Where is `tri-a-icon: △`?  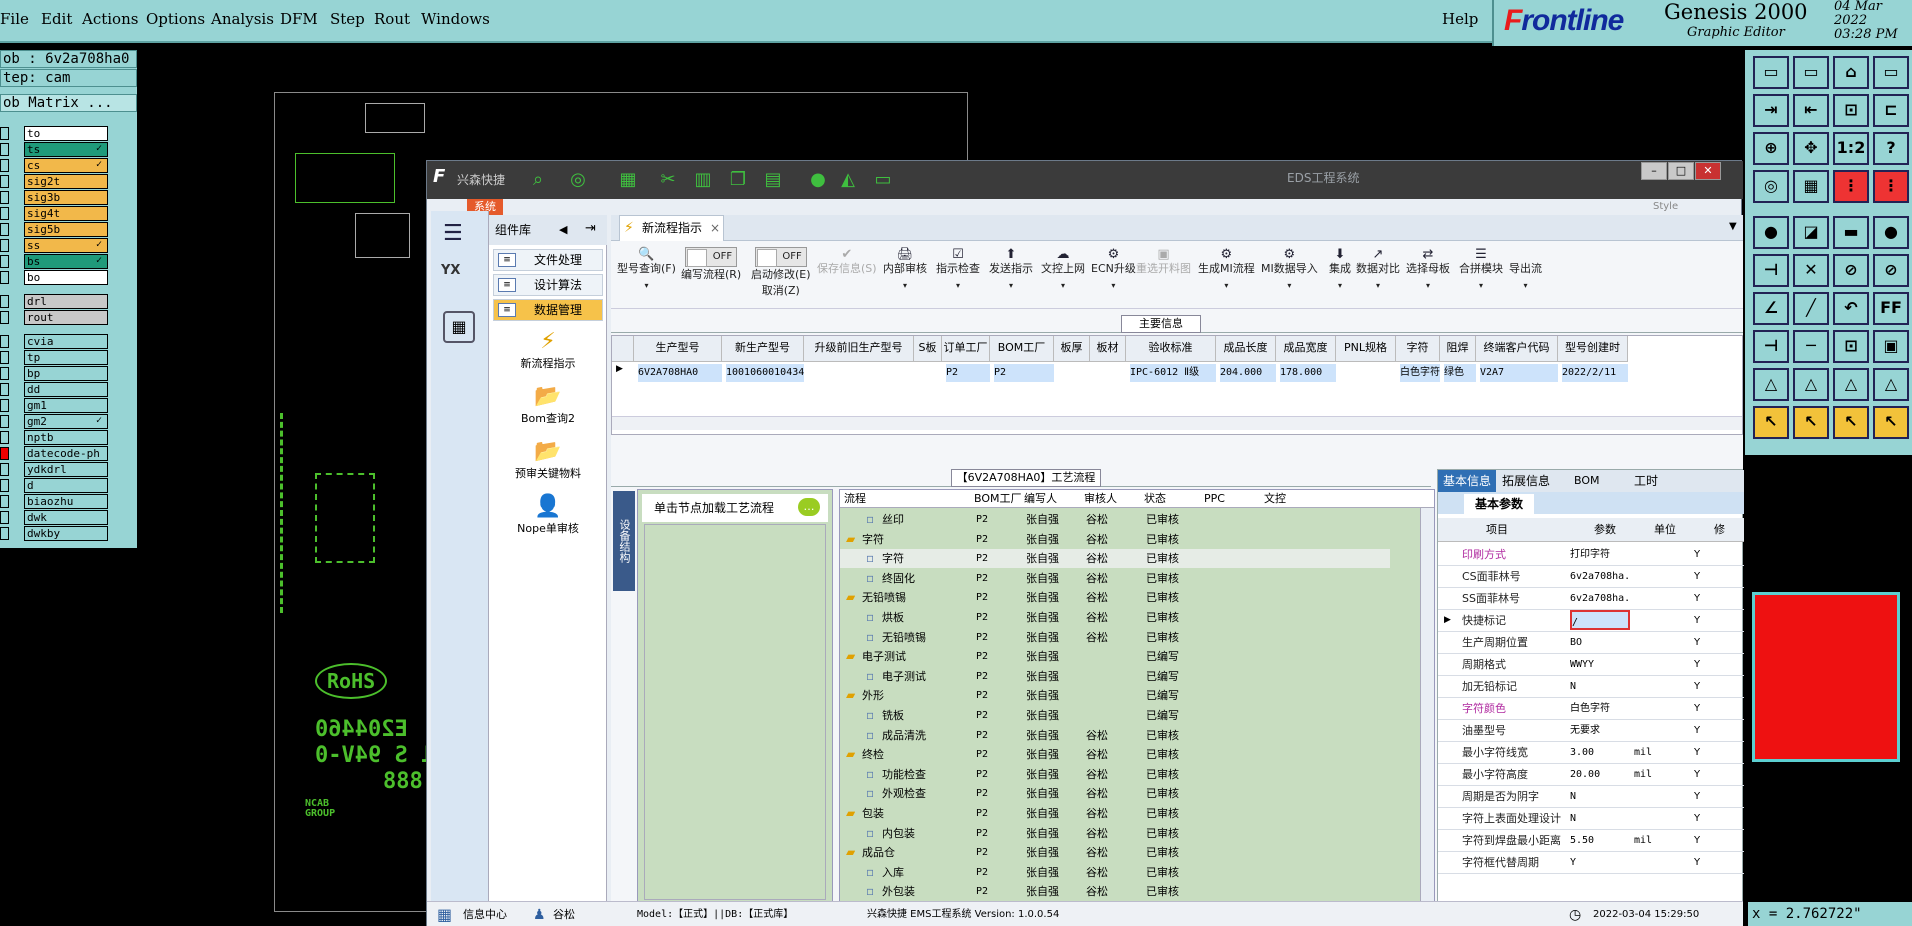 tri-a-icon: △ is located at coordinates (1771, 384).